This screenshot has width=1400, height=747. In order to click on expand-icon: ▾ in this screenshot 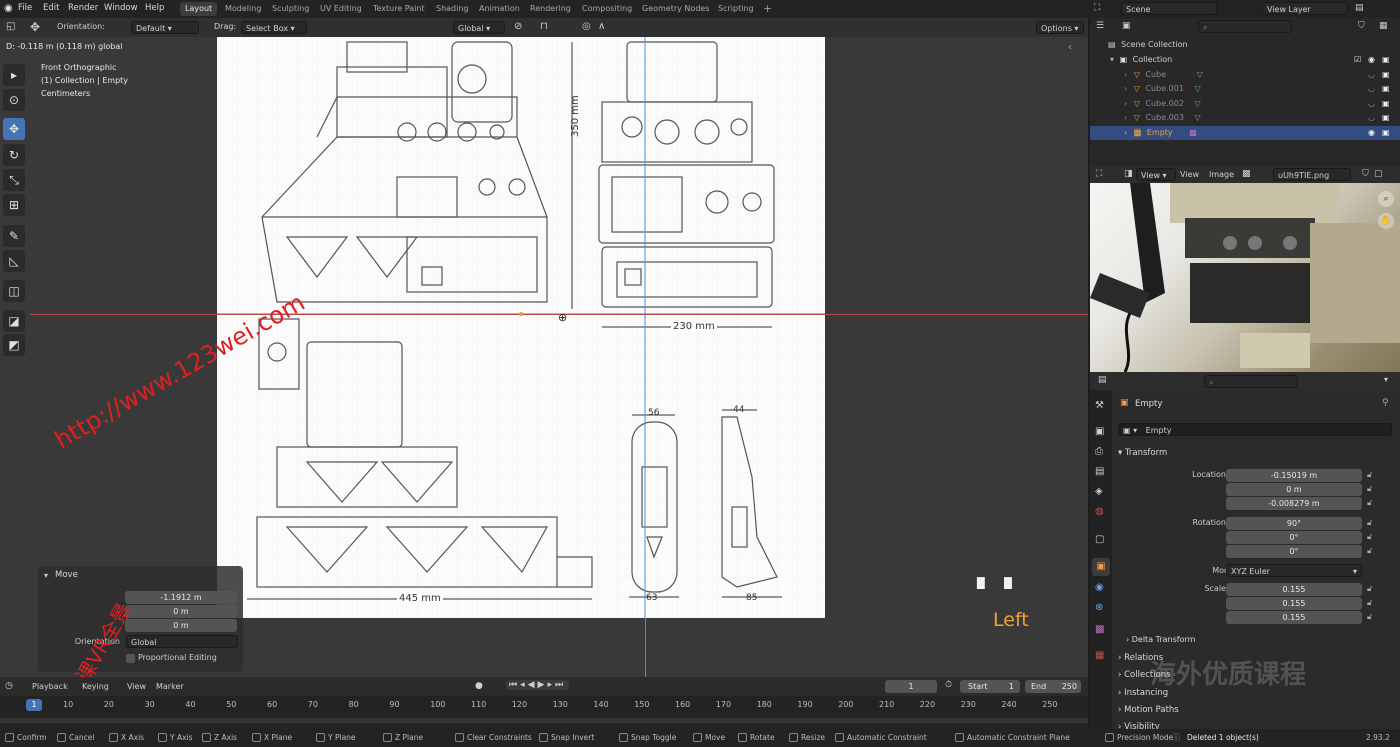, I will do `click(1112, 59)`.